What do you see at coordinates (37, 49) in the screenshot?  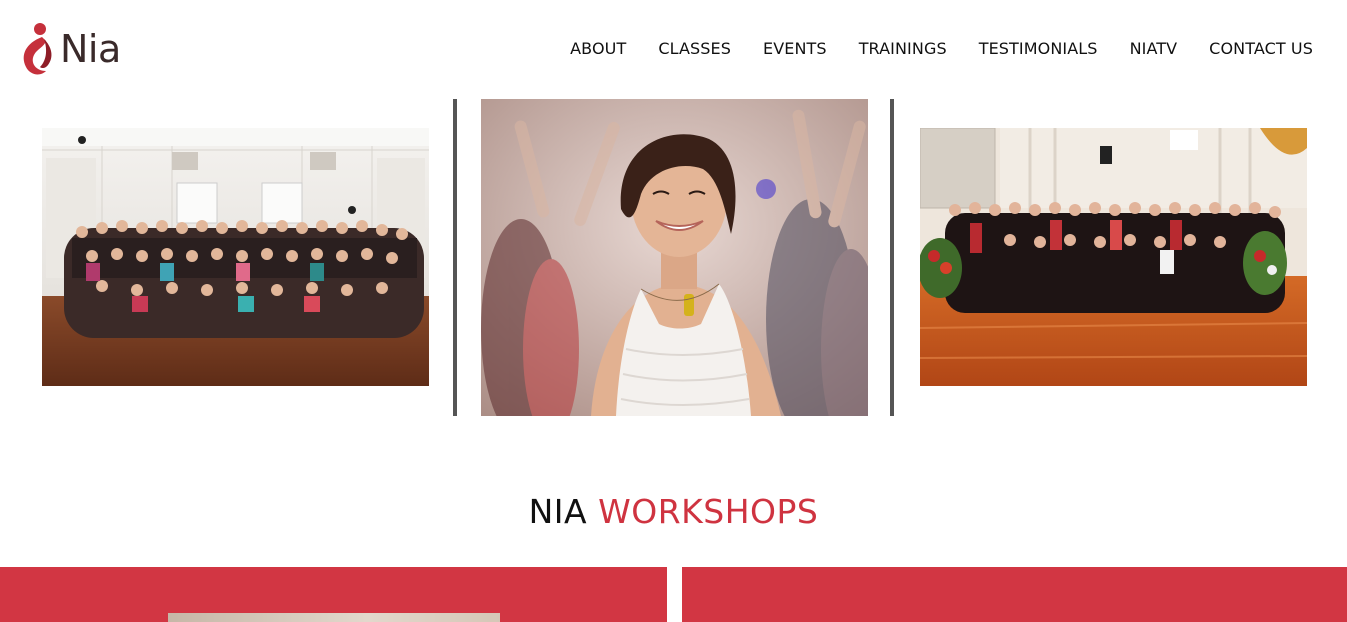 I see `nia-logo-icon` at bounding box center [37, 49].